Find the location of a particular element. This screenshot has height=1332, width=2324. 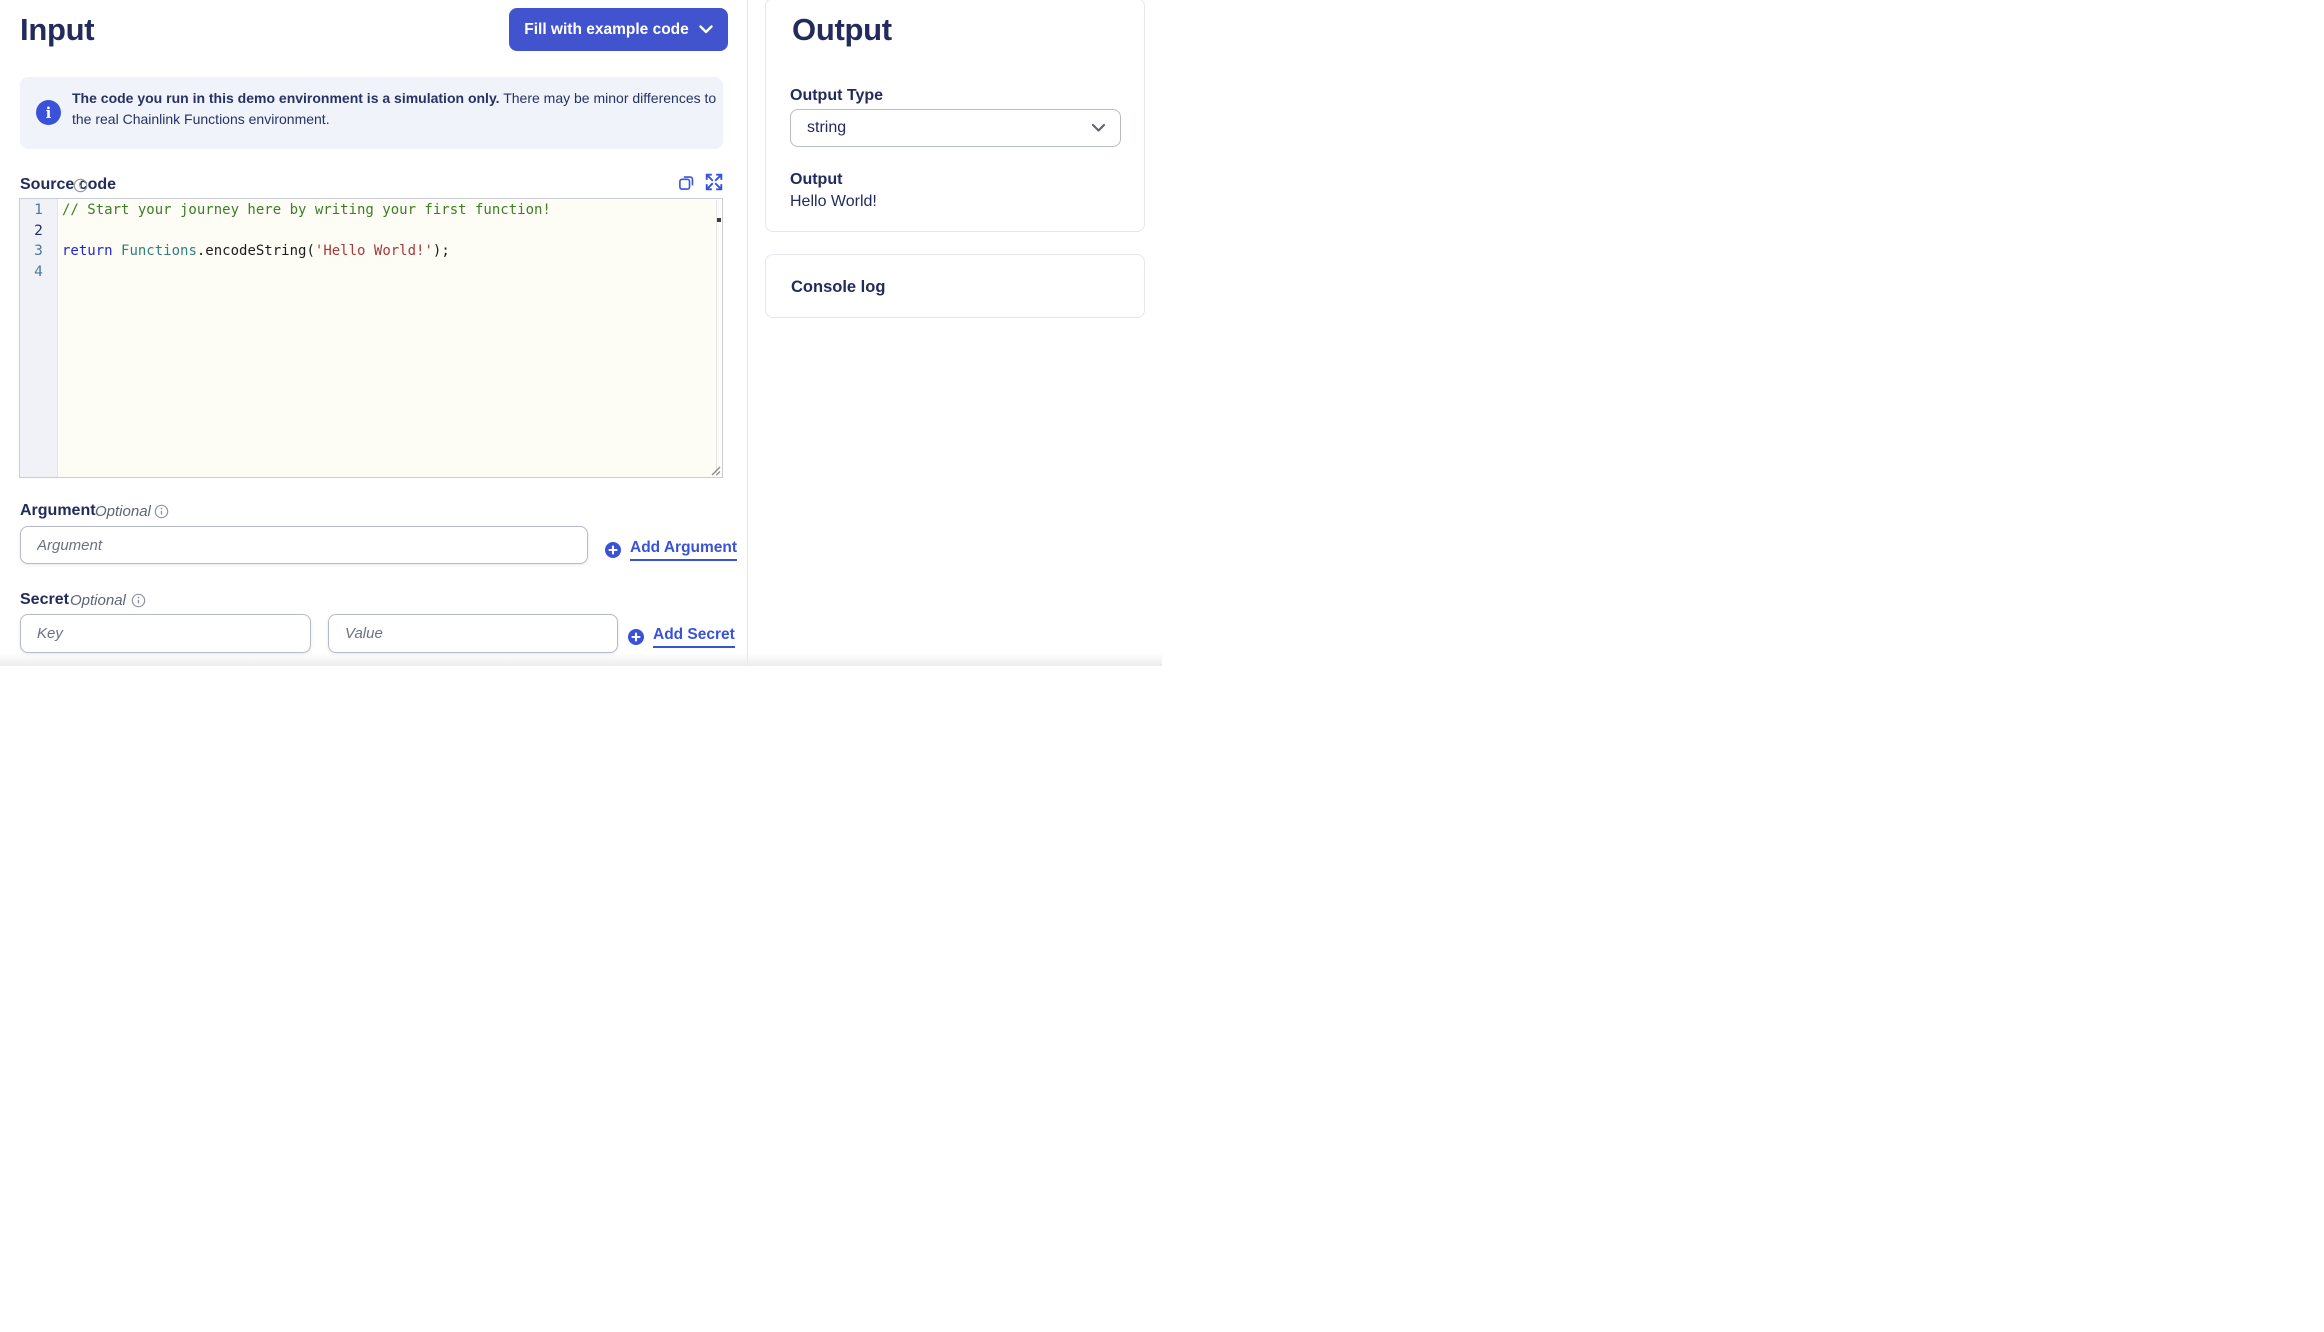

argument-label: Argument is located at coordinates (58, 510).